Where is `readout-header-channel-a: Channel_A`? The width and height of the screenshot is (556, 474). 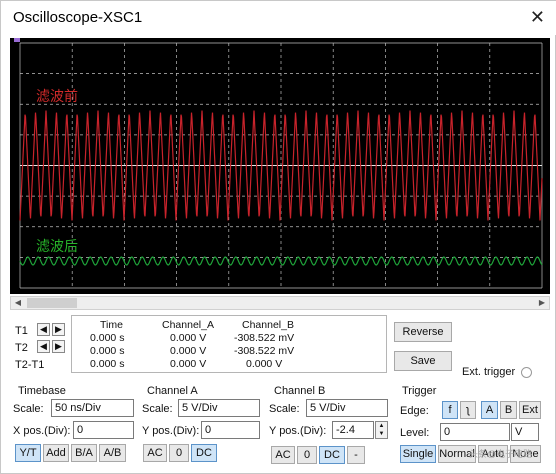 readout-header-channel-a: Channel_A is located at coordinates (188, 325).